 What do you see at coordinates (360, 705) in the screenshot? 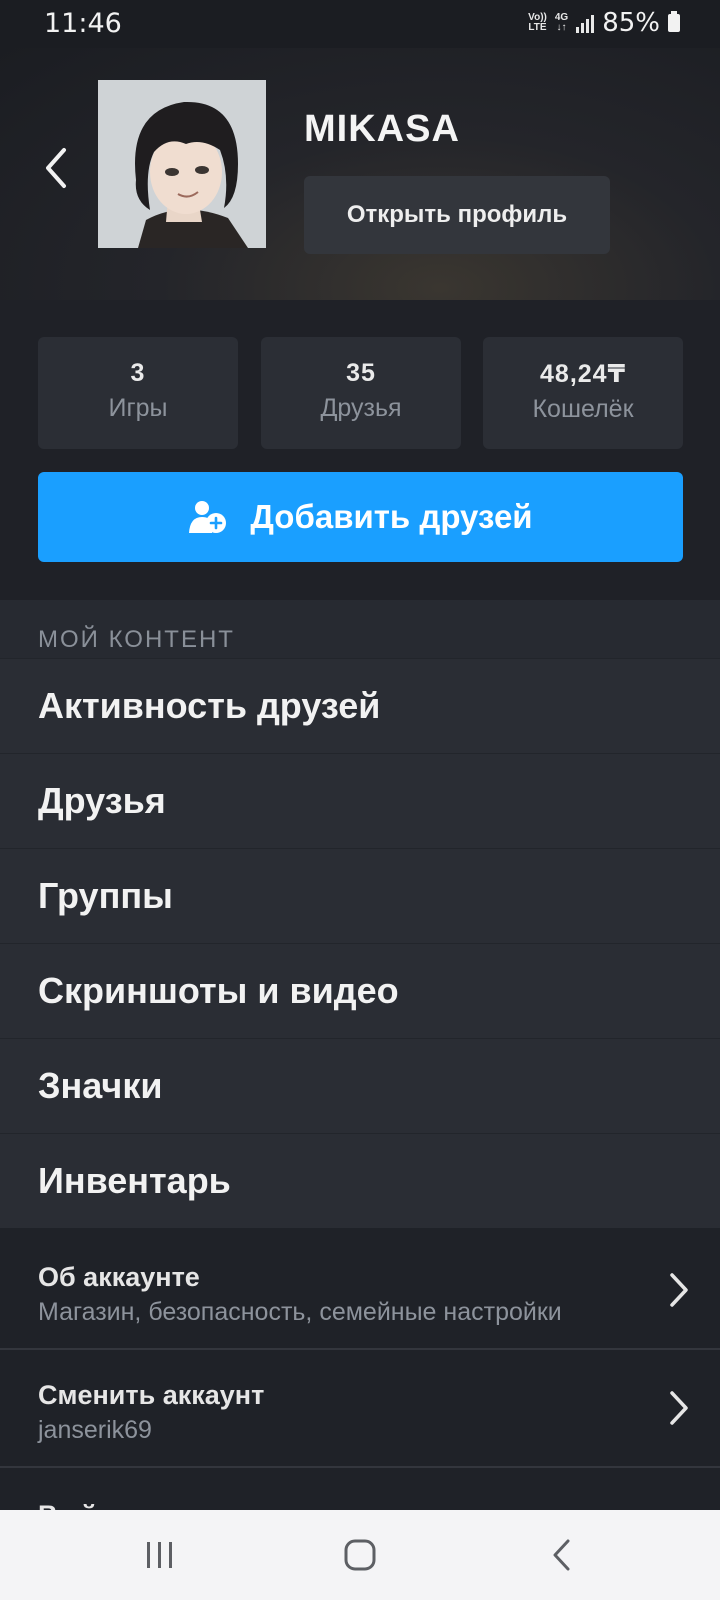
I see `menu-item-friend-activity: Активность друзей` at bounding box center [360, 705].